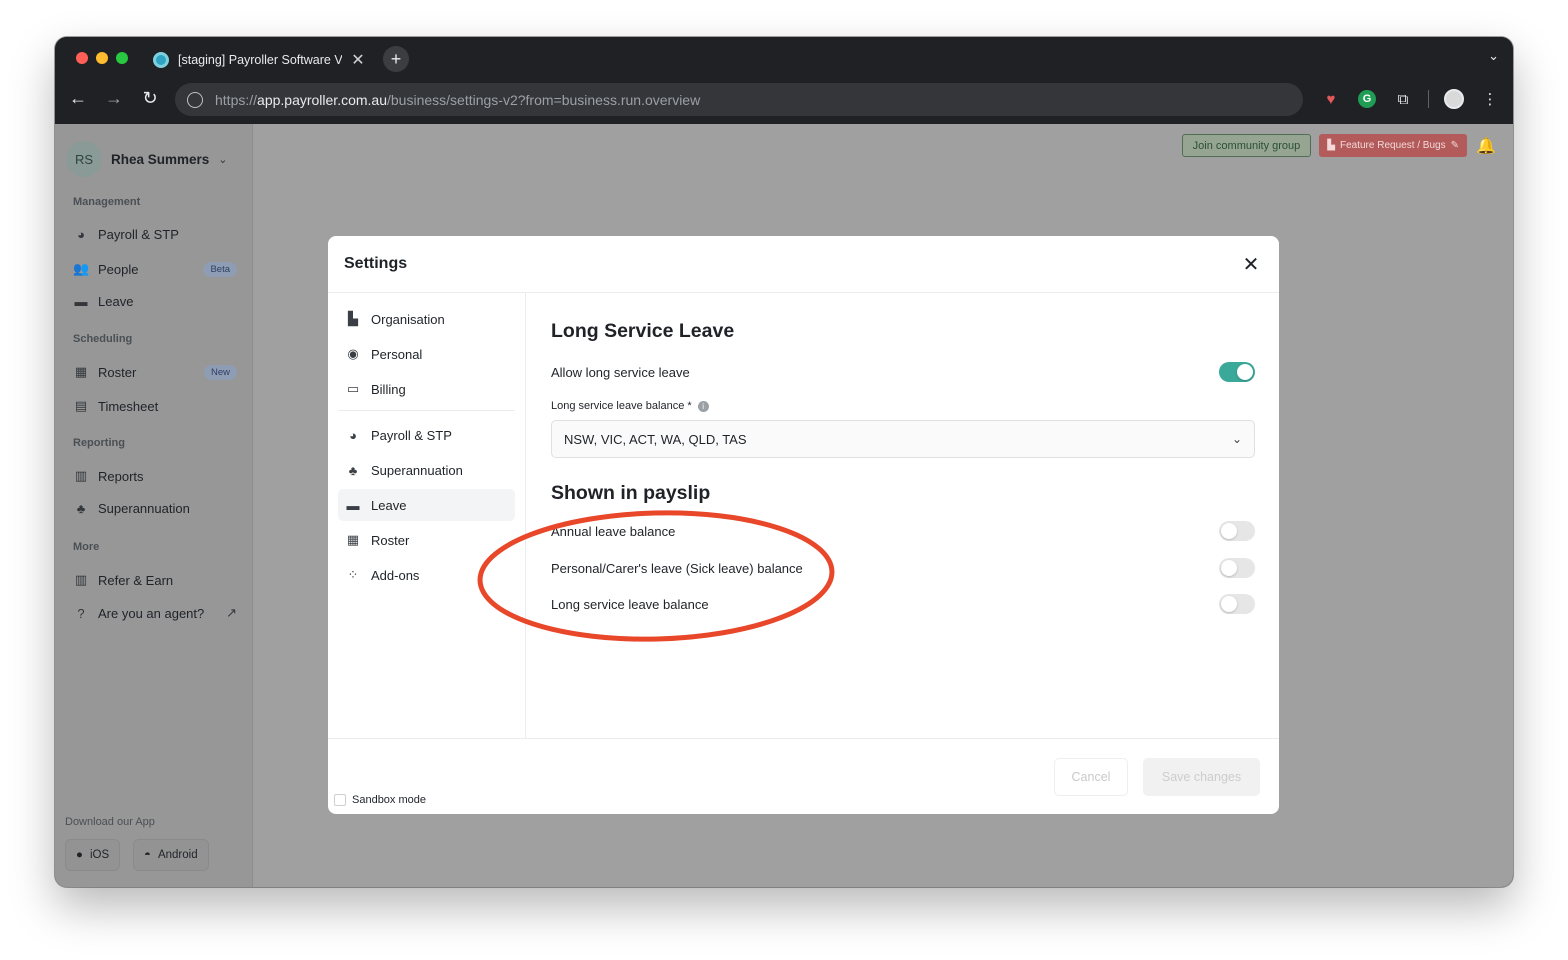 The height and width of the screenshot is (960, 1568). I want to click on modal-header: Settings ✕, so click(803, 264).